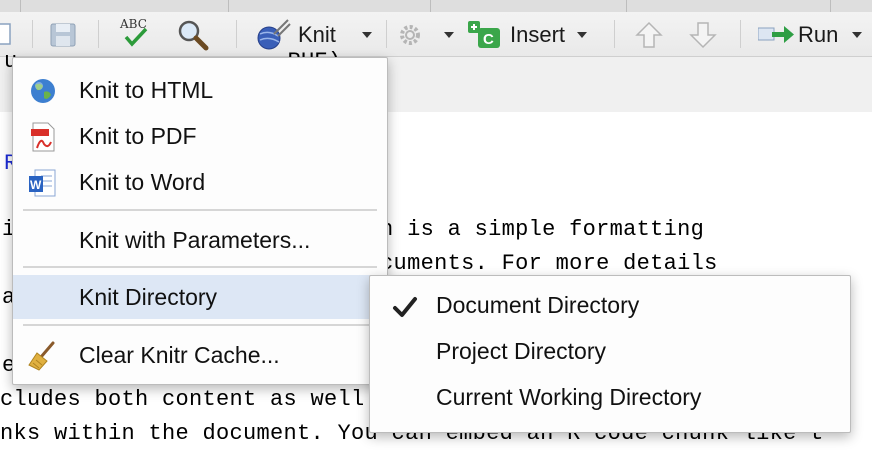  I want to click on insert-chunk-icon: C, so click(484, 34).